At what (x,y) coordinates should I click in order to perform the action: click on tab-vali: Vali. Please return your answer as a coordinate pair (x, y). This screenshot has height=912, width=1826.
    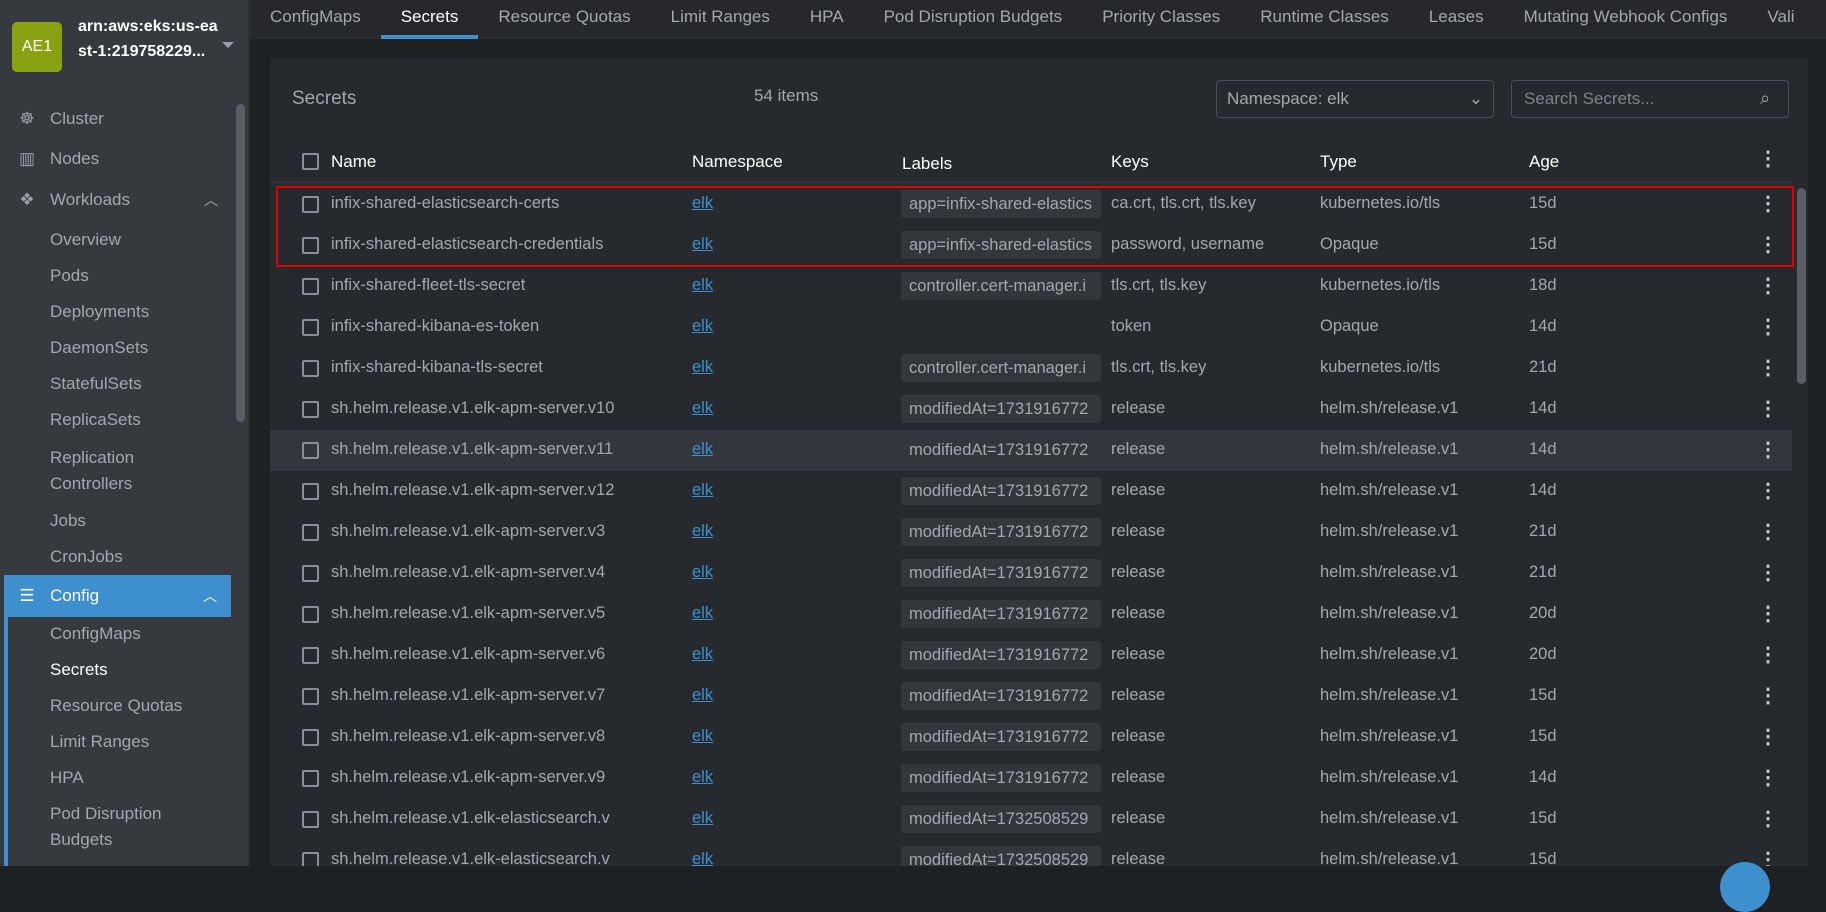
    Looking at the image, I should click on (1780, 19).